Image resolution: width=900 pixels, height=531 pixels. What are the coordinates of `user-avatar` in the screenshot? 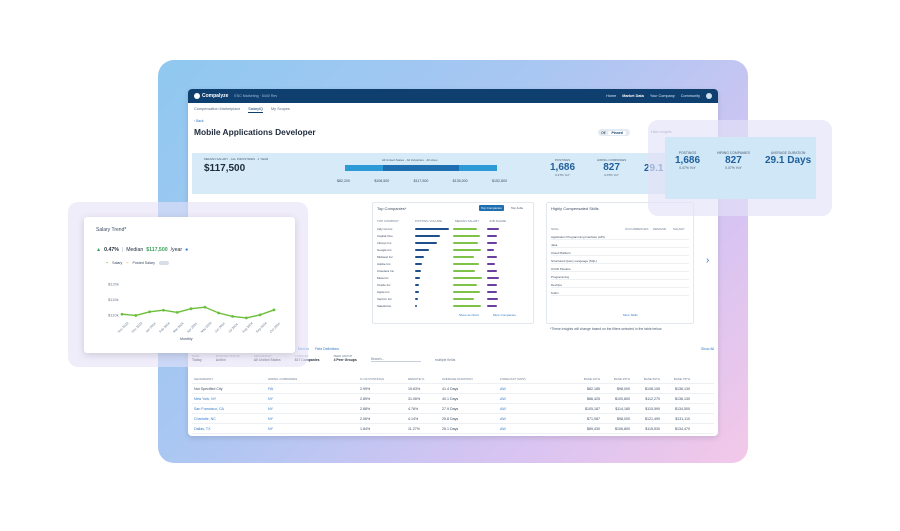 It's located at (709, 96).